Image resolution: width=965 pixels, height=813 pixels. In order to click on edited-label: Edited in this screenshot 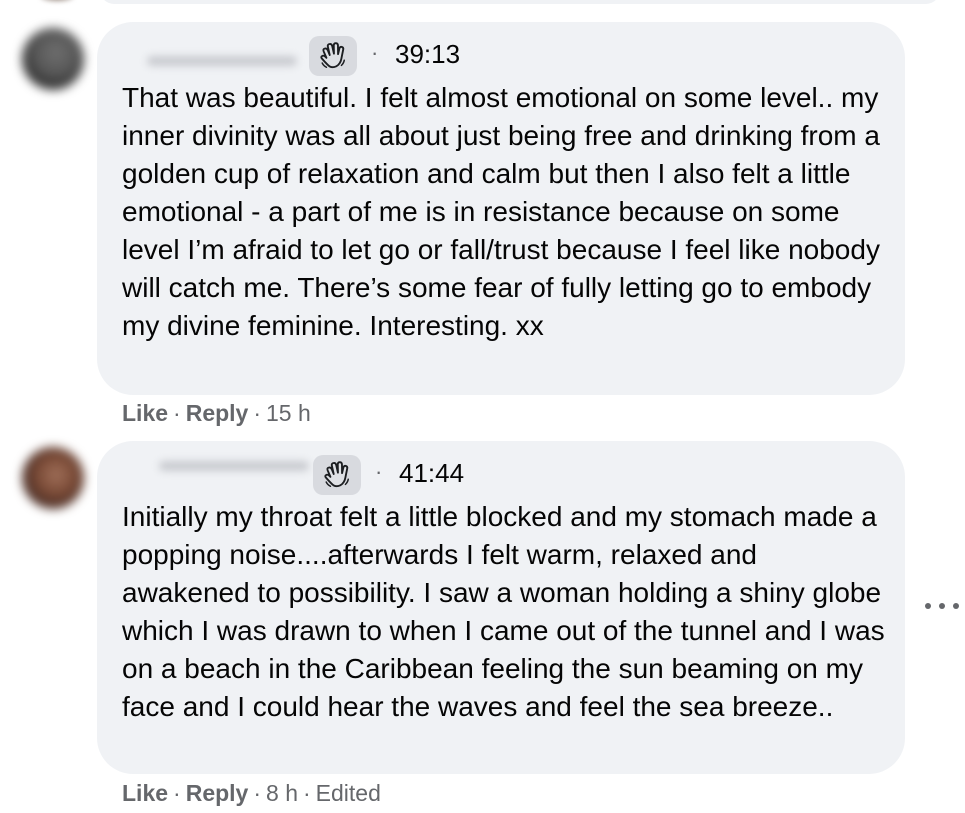, I will do `click(348, 793)`.